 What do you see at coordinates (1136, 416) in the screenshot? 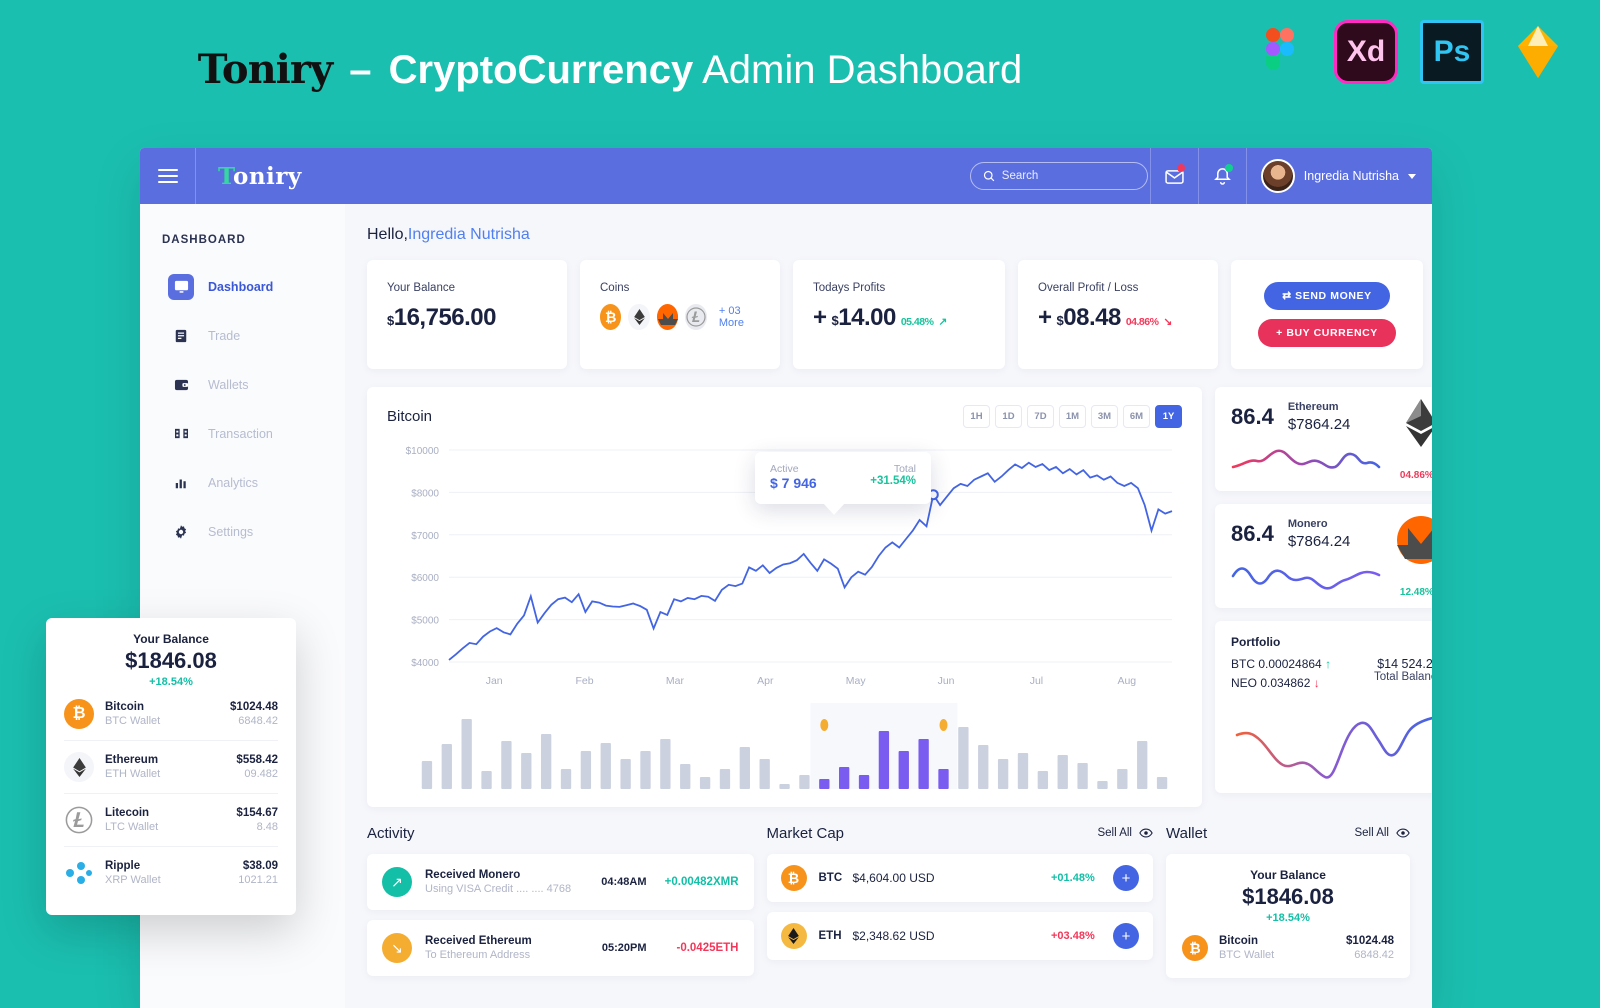
I see `range-6m: 6M` at bounding box center [1136, 416].